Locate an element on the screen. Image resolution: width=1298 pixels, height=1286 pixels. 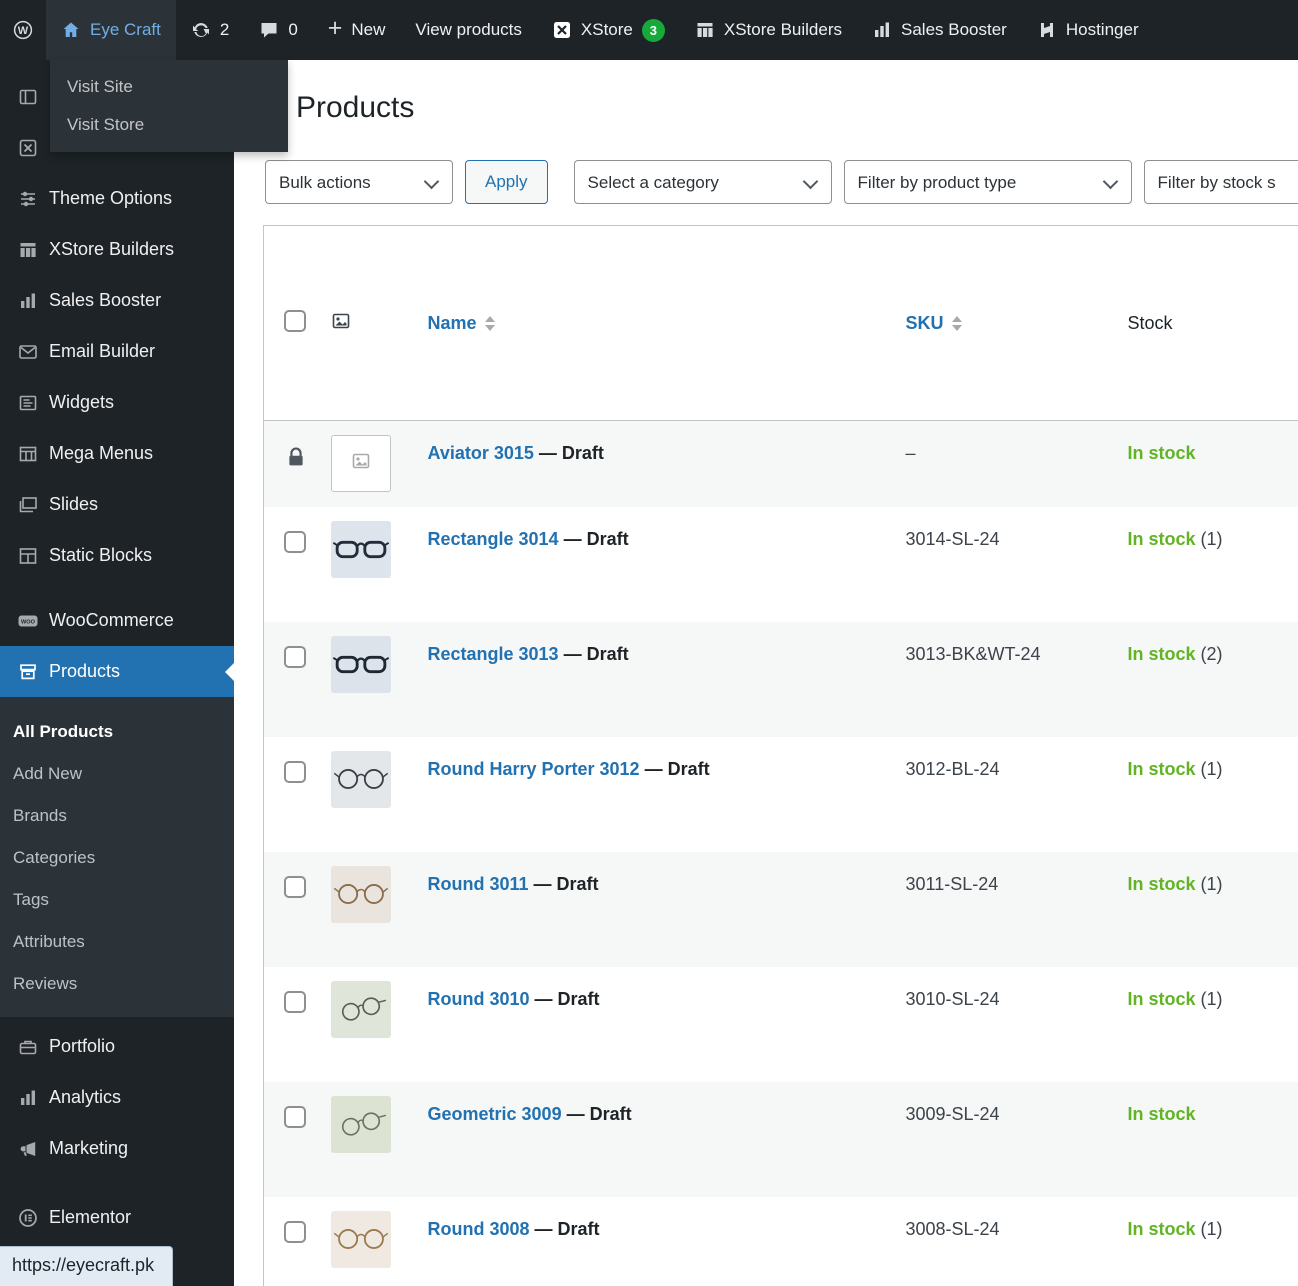
sidebar-item-mega-menus: Mega Menus is located at coordinates (117, 453).